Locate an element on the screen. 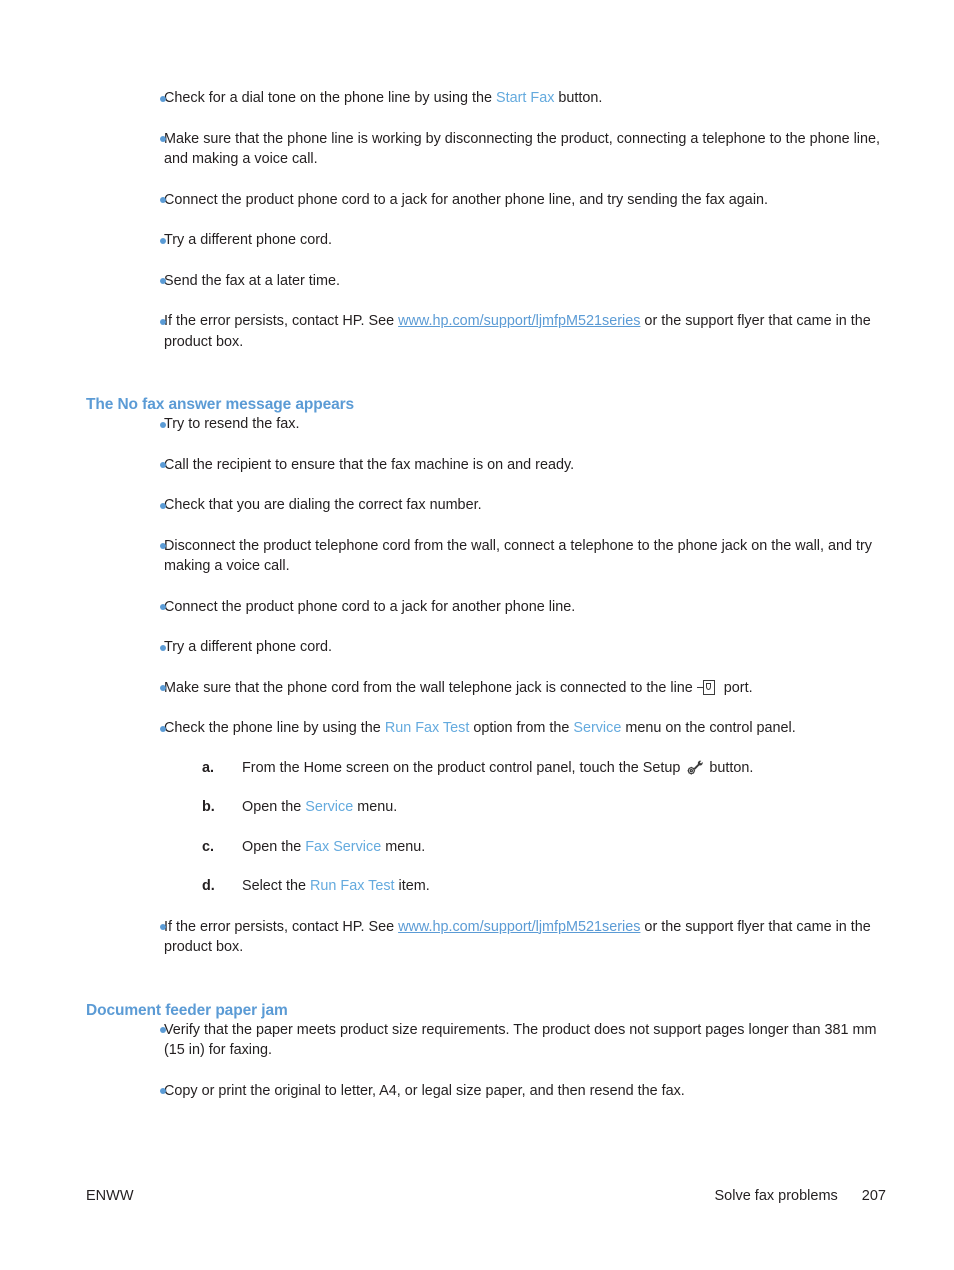 The width and height of the screenshot is (954, 1270). substep-marker: b. is located at coordinates (208, 807).